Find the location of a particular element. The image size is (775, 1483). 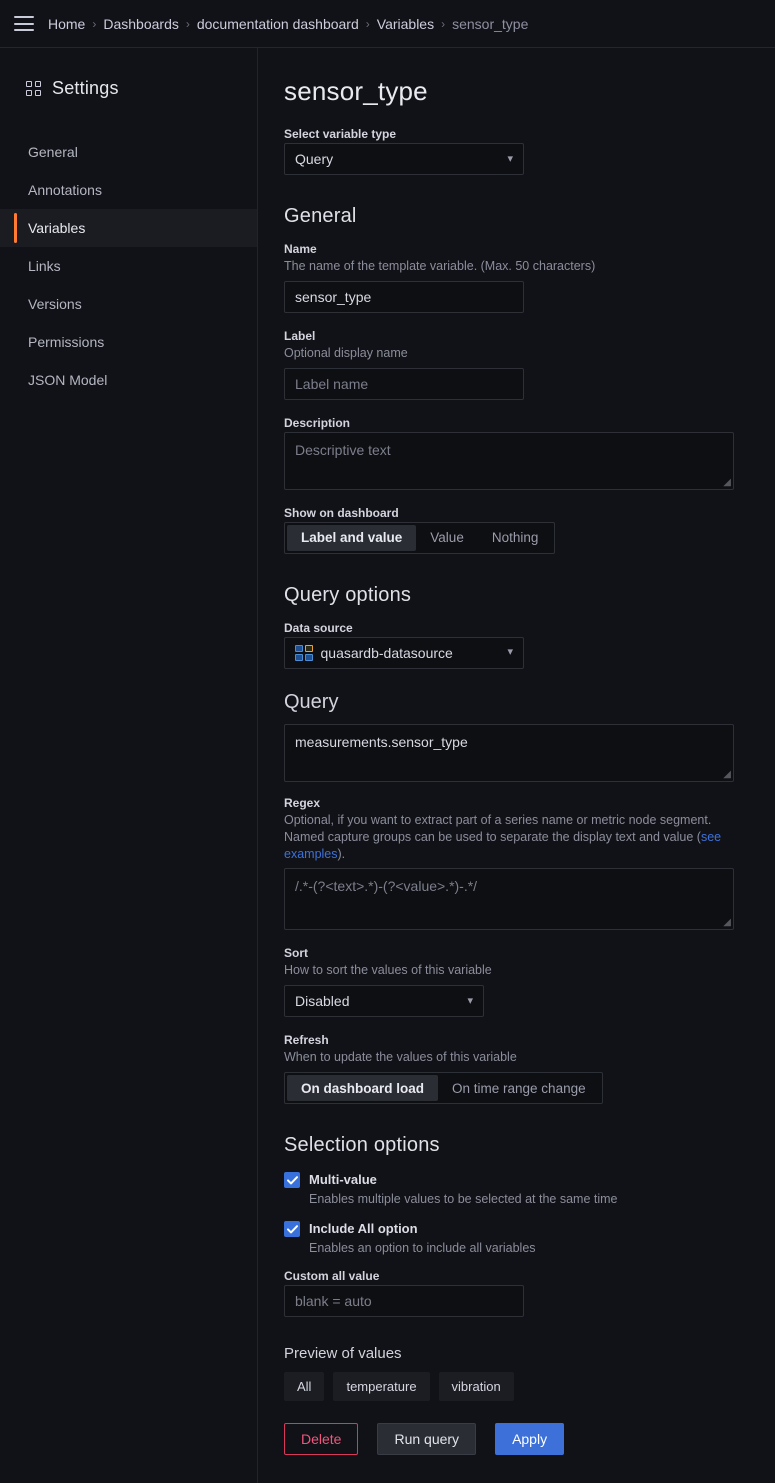

query-value: measurements.sensor_type is located at coordinates (381, 741).